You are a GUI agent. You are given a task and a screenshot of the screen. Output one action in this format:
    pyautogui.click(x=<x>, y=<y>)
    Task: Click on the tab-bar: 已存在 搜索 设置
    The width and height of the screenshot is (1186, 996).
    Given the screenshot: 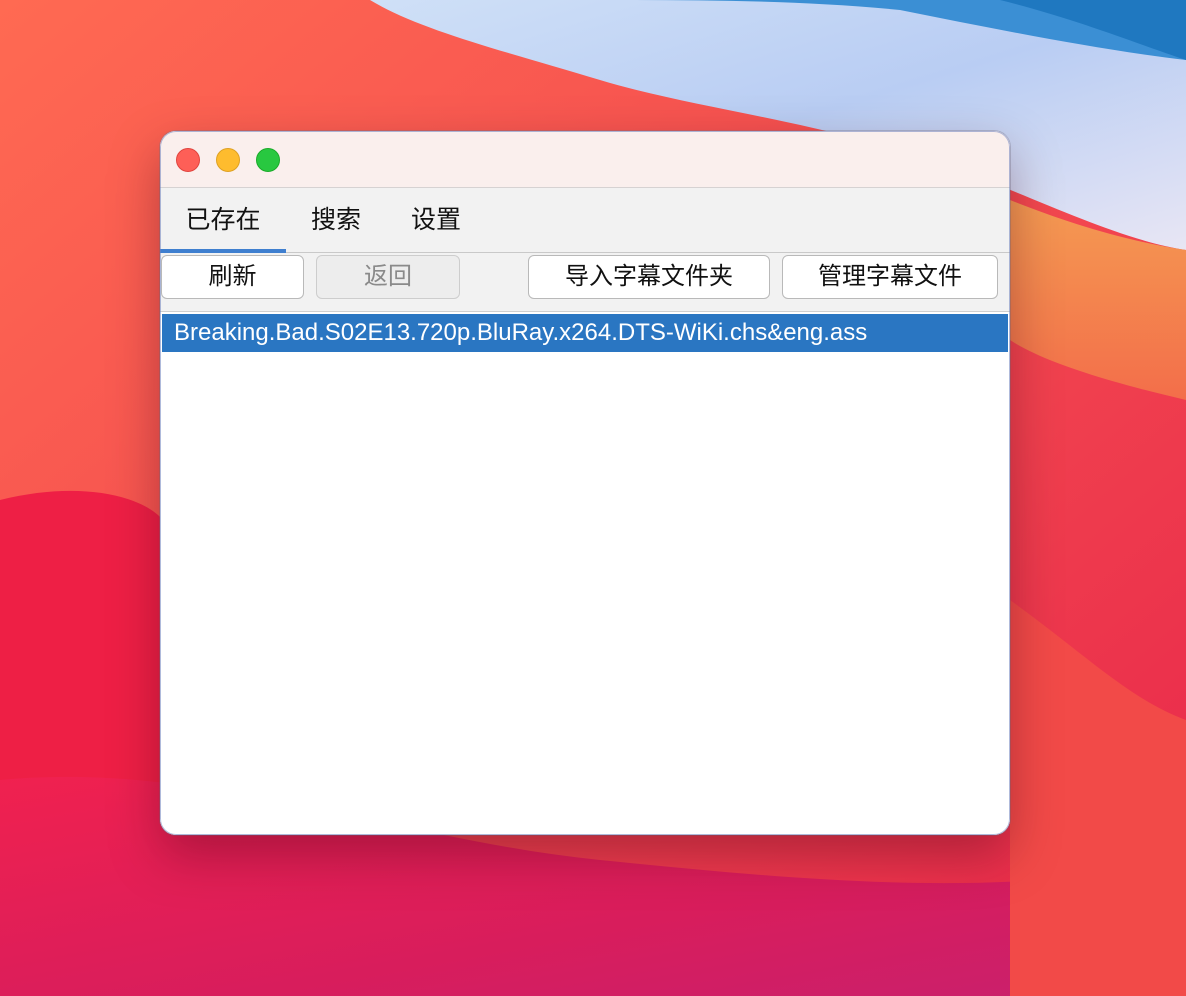 What is the action you would take?
    pyautogui.click(x=585, y=220)
    